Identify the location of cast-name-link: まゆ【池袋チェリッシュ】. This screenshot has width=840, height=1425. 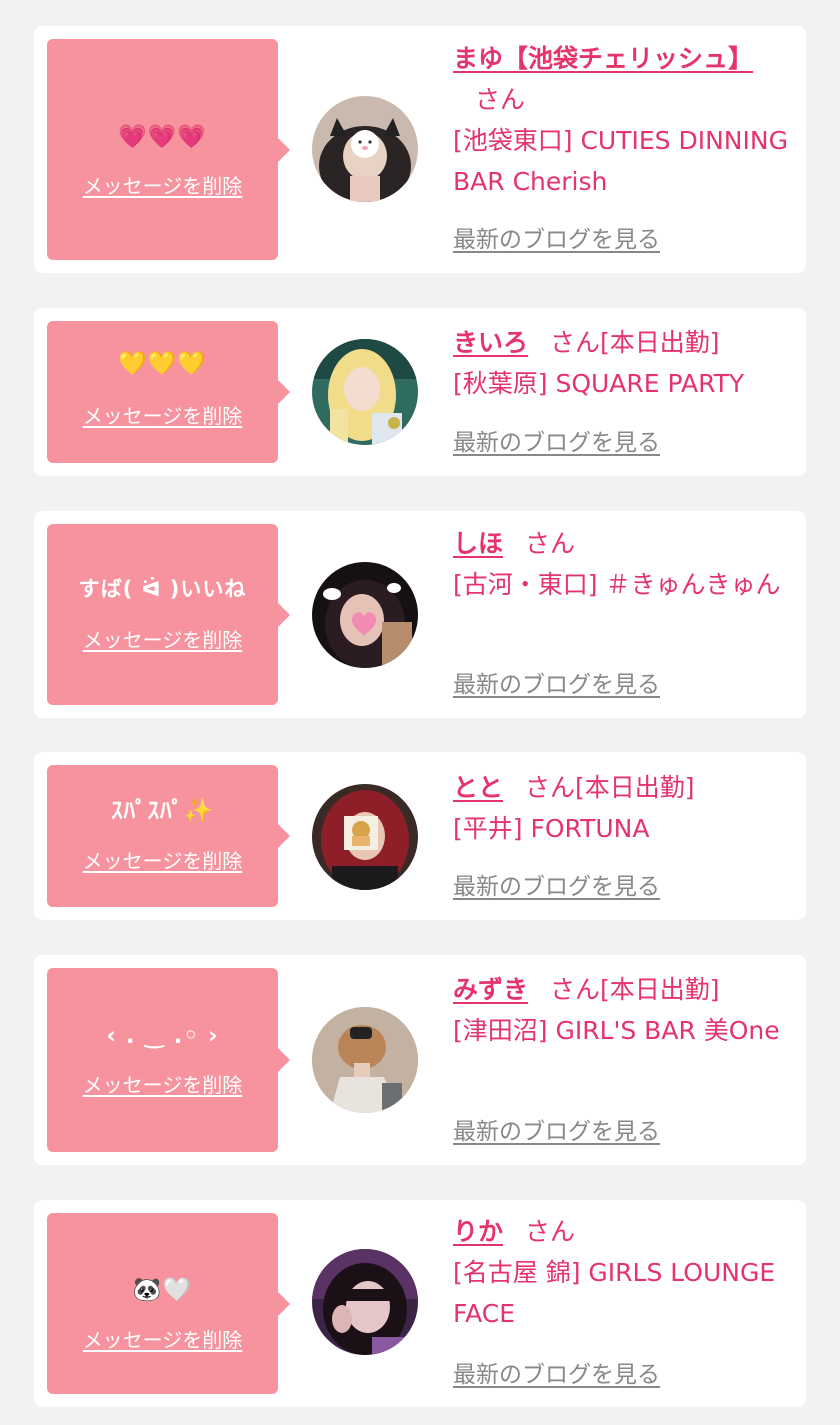
(603, 58).